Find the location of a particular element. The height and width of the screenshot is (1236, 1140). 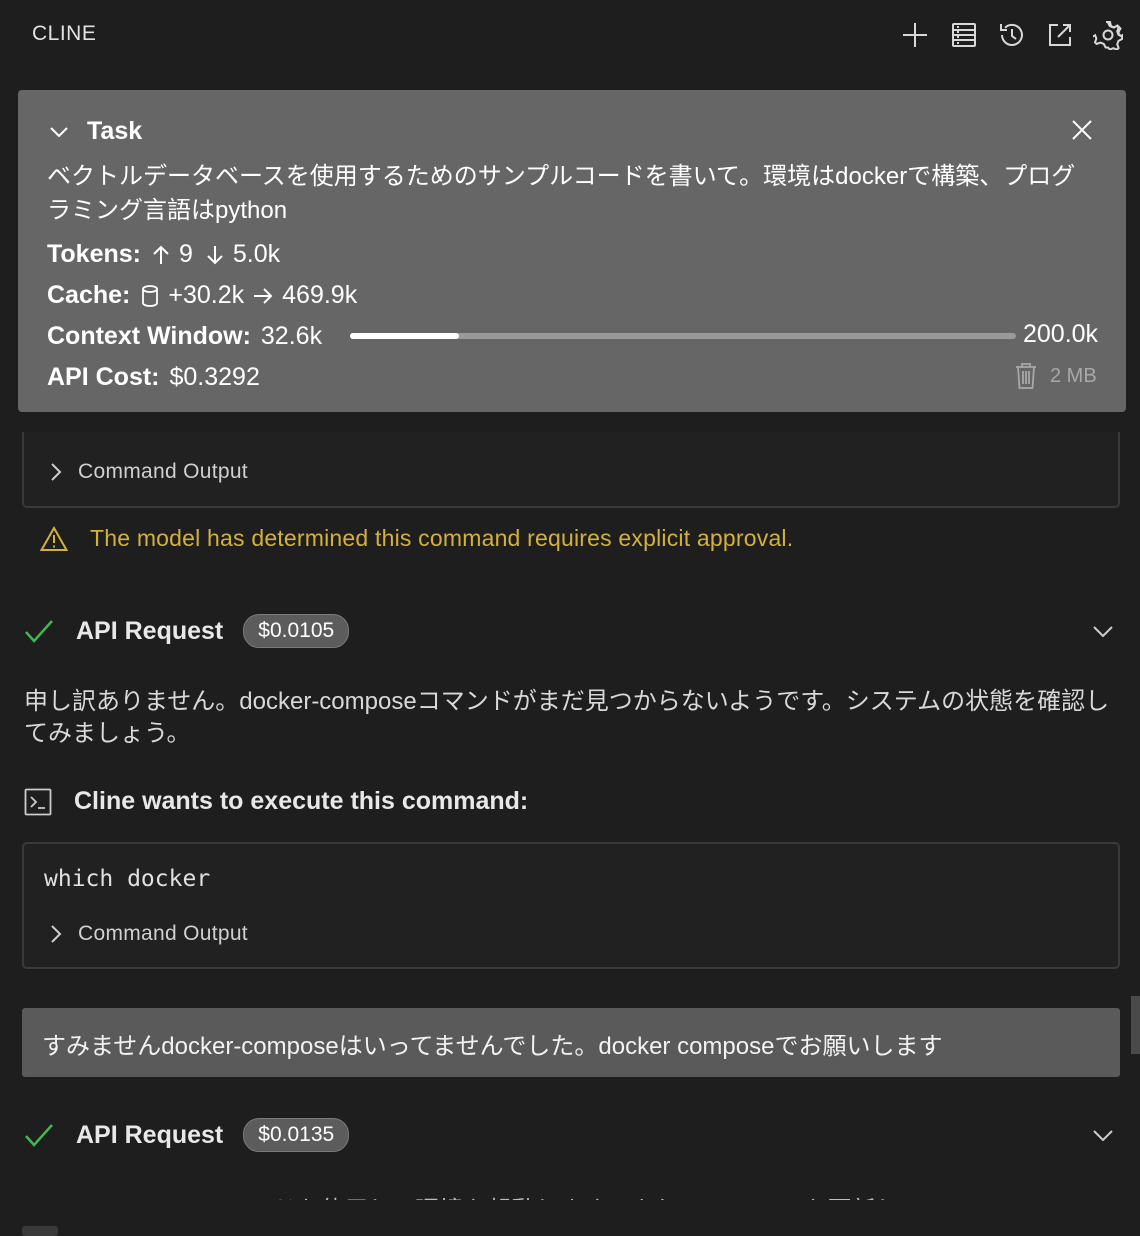

cache-read: 469.9k is located at coordinates (320, 295).